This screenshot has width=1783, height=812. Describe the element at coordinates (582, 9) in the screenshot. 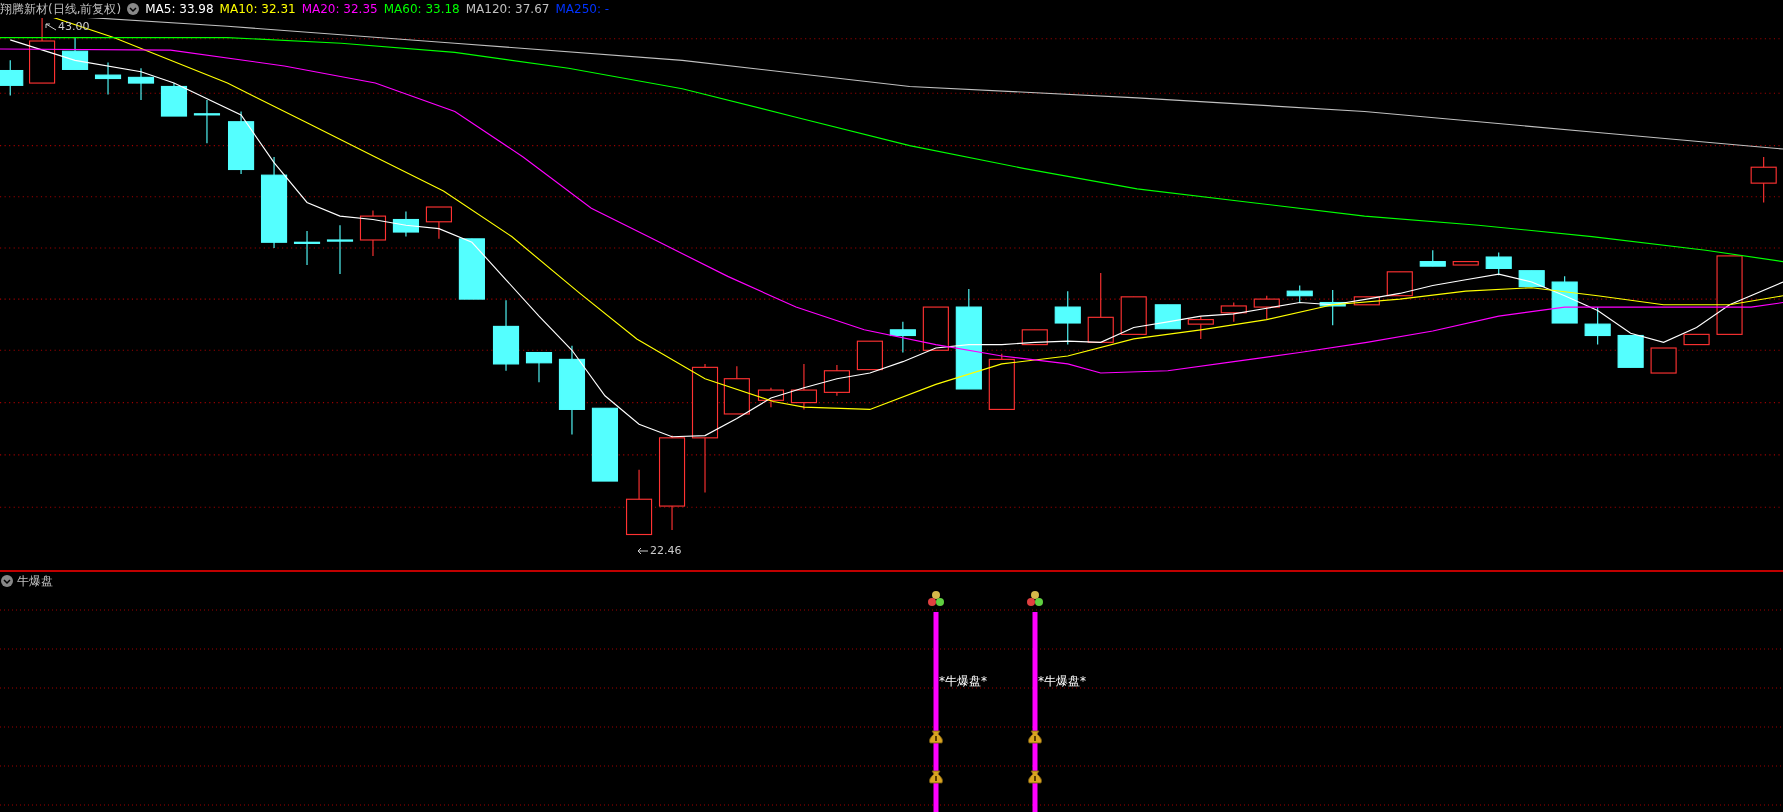

I see `moving-average-value: MA250: -` at that location.